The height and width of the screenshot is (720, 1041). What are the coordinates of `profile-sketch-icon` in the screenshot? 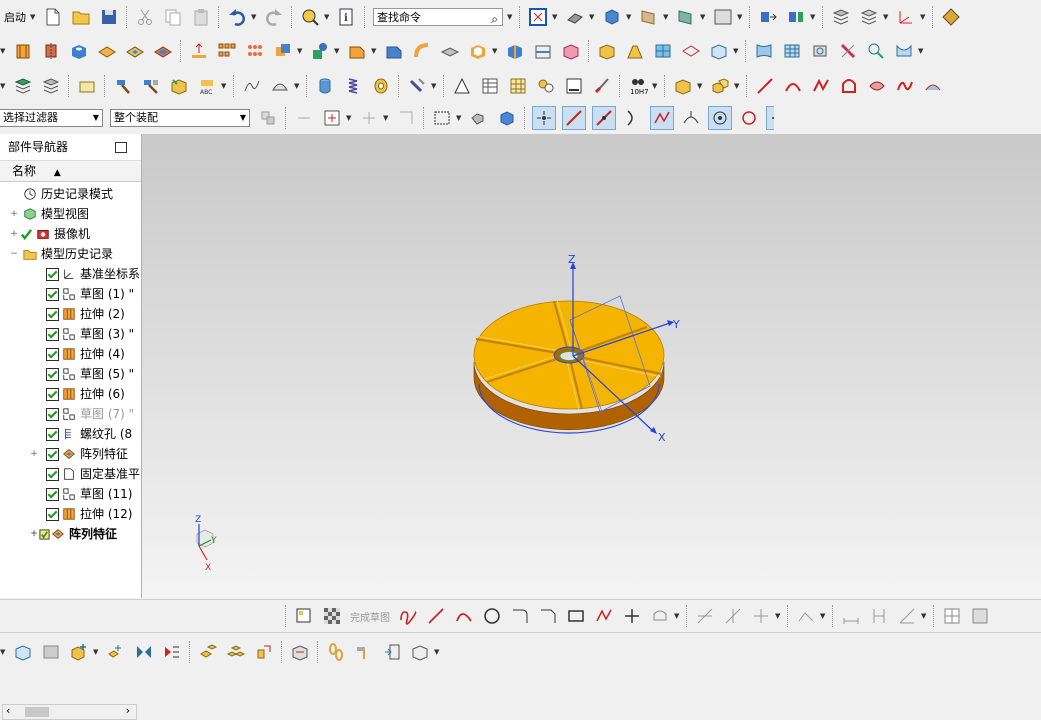 It's located at (408, 616).